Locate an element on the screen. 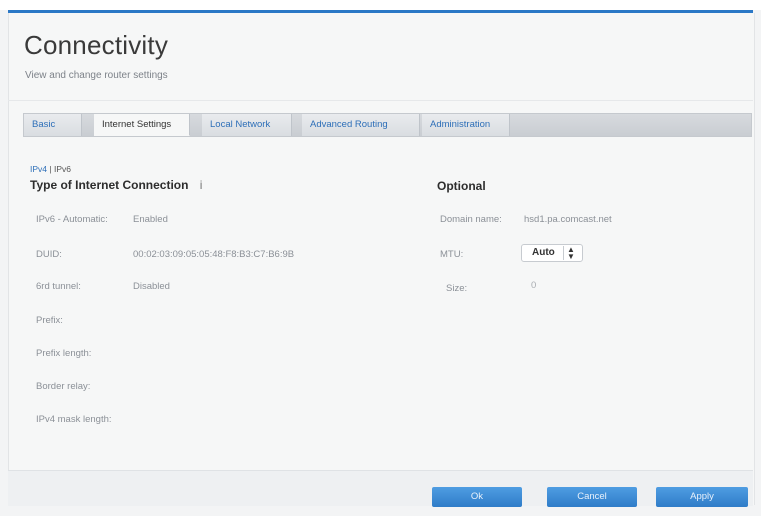 This screenshot has width=761, height=516. ipv4-mask-length-label: IPv4 mask length: is located at coordinates (74, 419).